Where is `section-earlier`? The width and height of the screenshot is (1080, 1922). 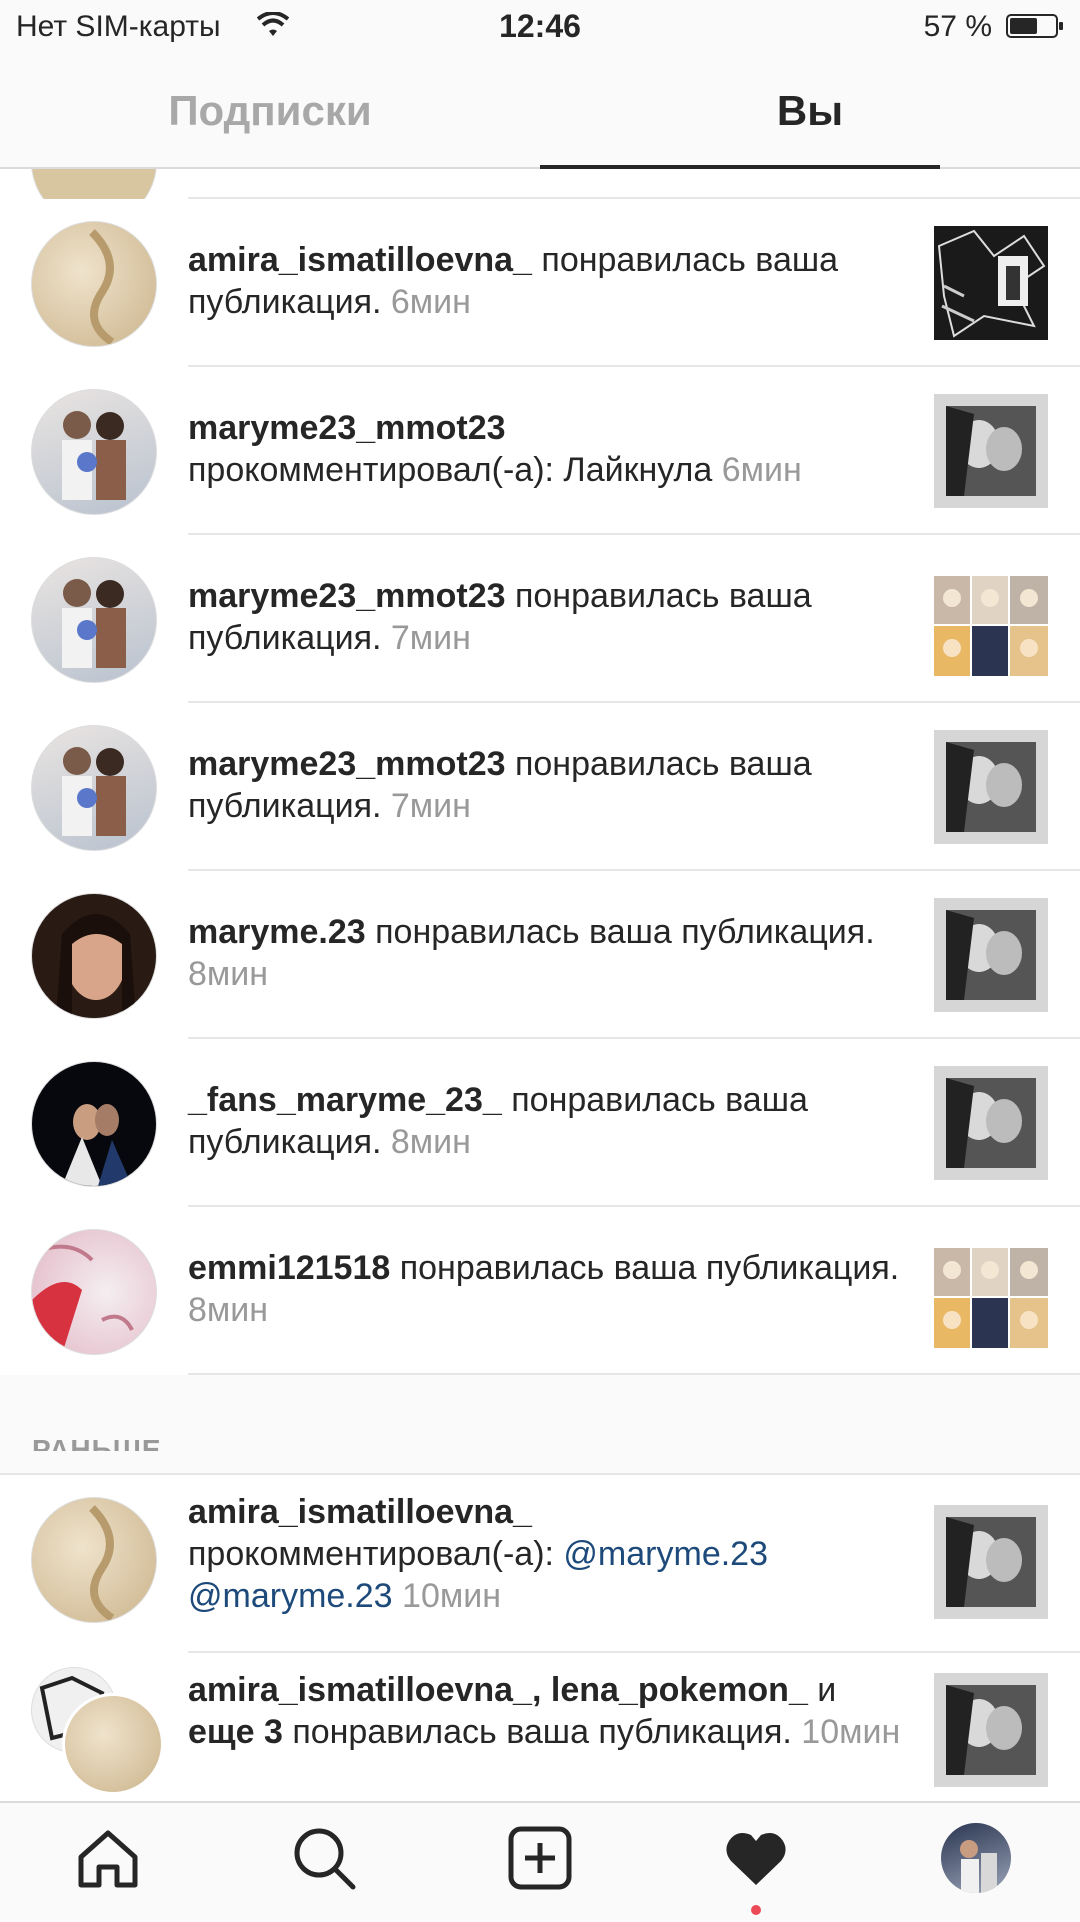
section-earlier is located at coordinates (540, 1413).